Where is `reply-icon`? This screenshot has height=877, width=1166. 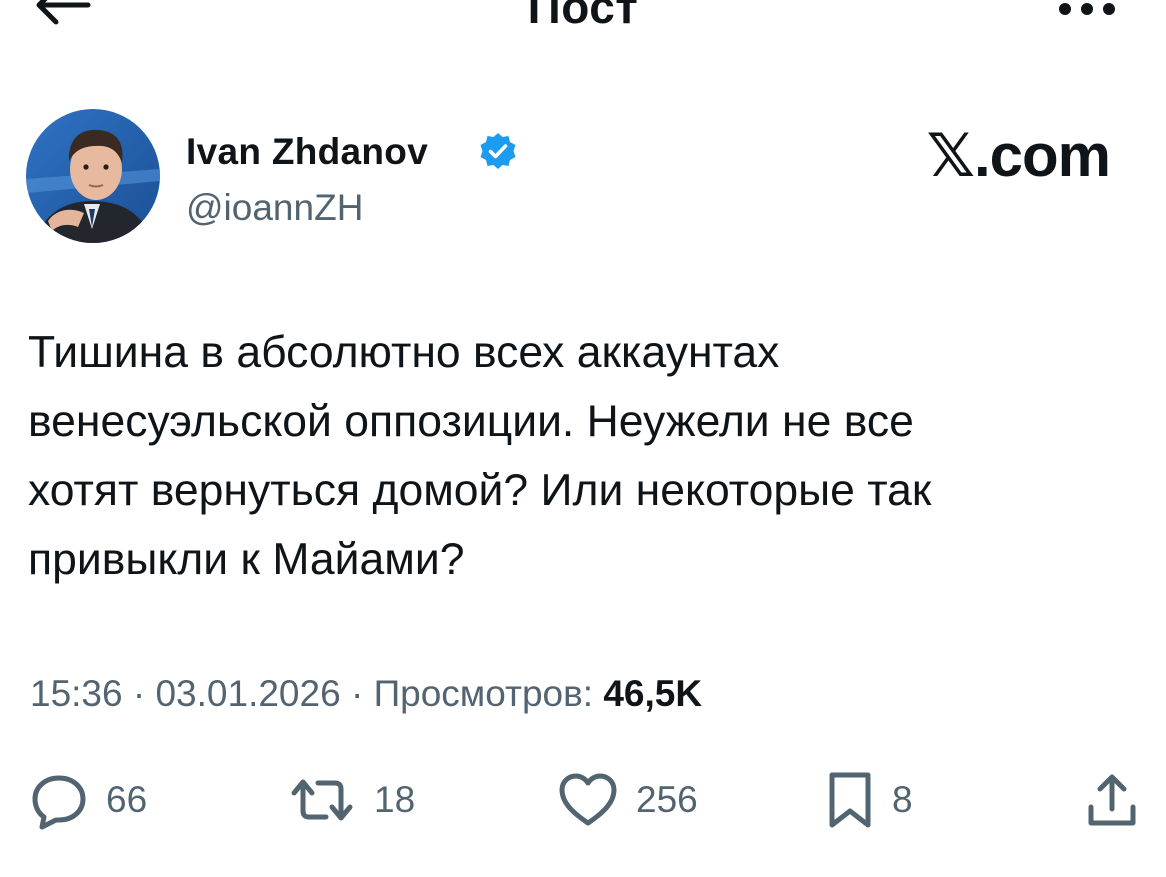
reply-icon is located at coordinates (59, 802).